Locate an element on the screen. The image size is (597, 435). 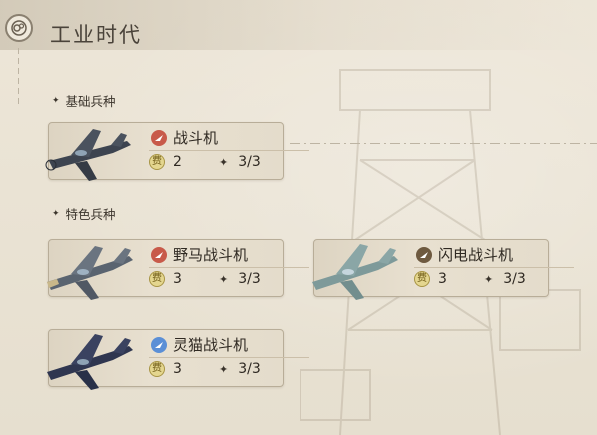
blue-wing-icon is located at coordinates (159, 344).